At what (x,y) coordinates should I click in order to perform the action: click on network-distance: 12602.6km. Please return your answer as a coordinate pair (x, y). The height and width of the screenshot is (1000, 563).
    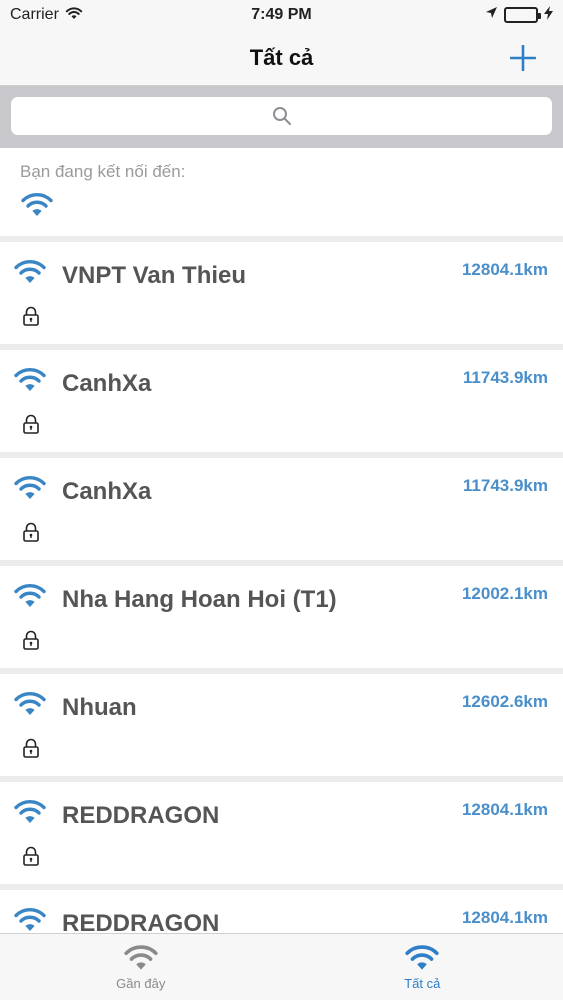
    Looking at the image, I should click on (504, 701).